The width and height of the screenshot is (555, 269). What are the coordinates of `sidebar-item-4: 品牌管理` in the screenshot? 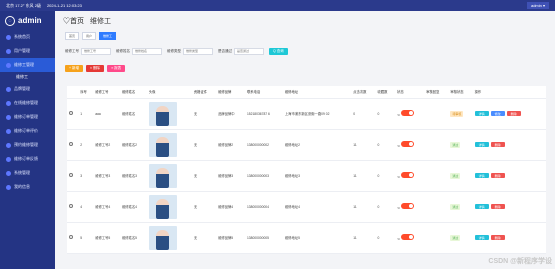 It's located at (27, 89).